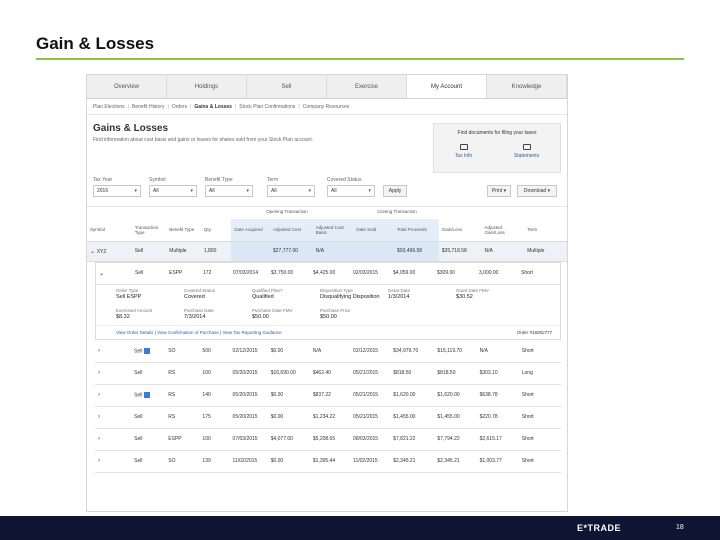  I want to click on benefit-type-label: Benefit Type, so click(219, 180).